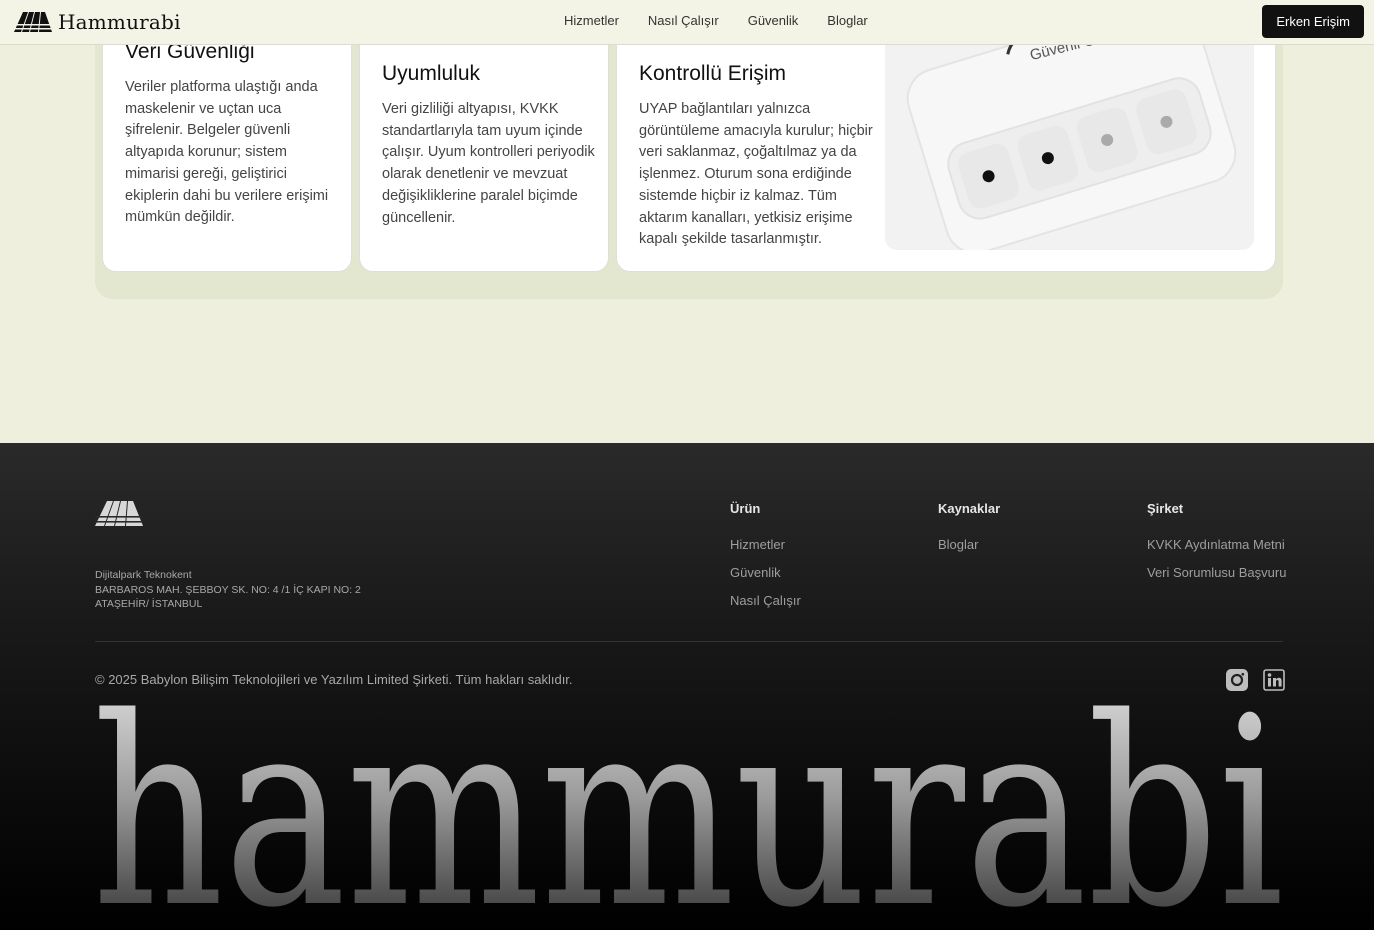  What do you see at coordinates (1216, 572) in the screenshot?
I see `footer-link-data-controller: Veri Sorumlusu Başvuru` at bounding box center [1216, 572].